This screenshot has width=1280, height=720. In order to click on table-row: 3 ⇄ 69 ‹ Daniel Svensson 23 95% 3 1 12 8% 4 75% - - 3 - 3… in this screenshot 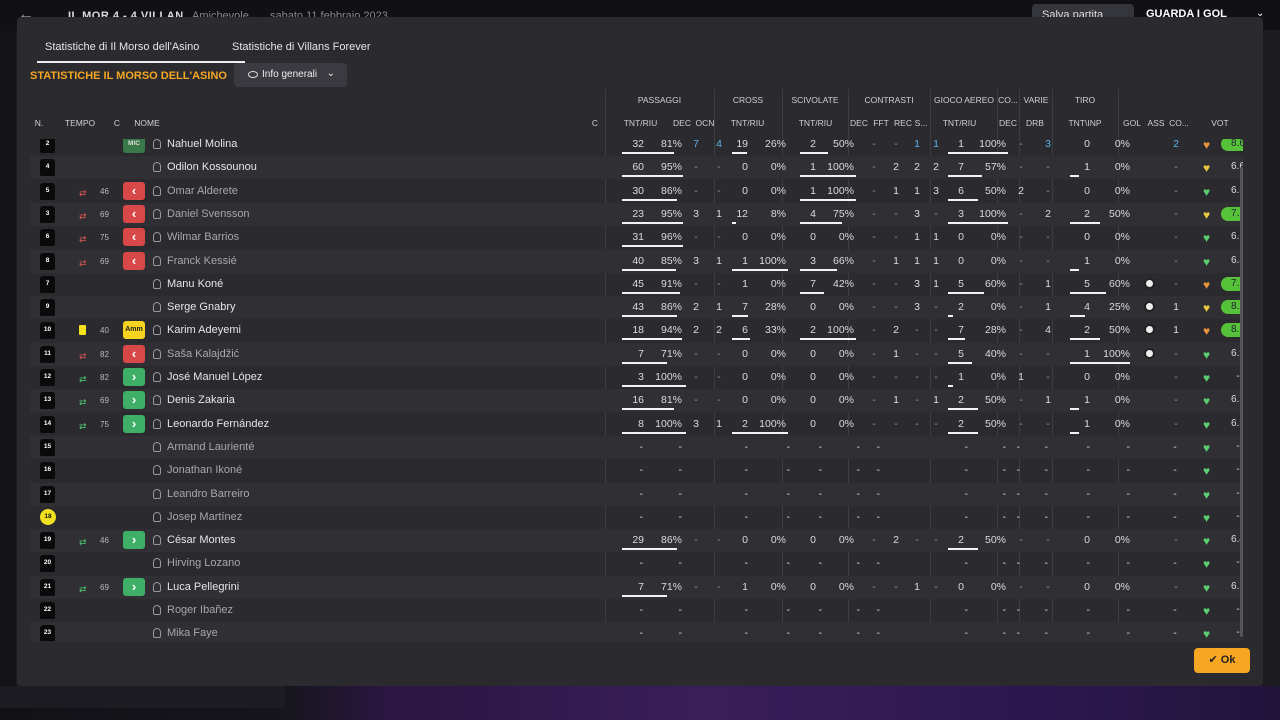, I will do `click(636, 214)`.